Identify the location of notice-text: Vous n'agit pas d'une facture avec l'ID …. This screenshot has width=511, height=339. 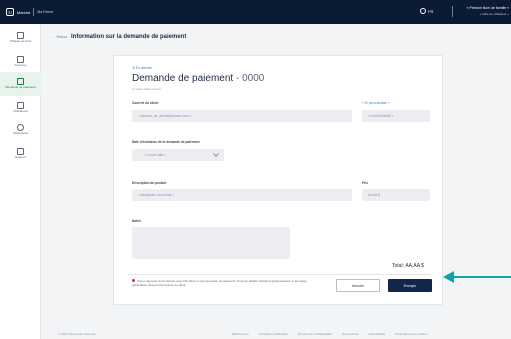
(219, 283).